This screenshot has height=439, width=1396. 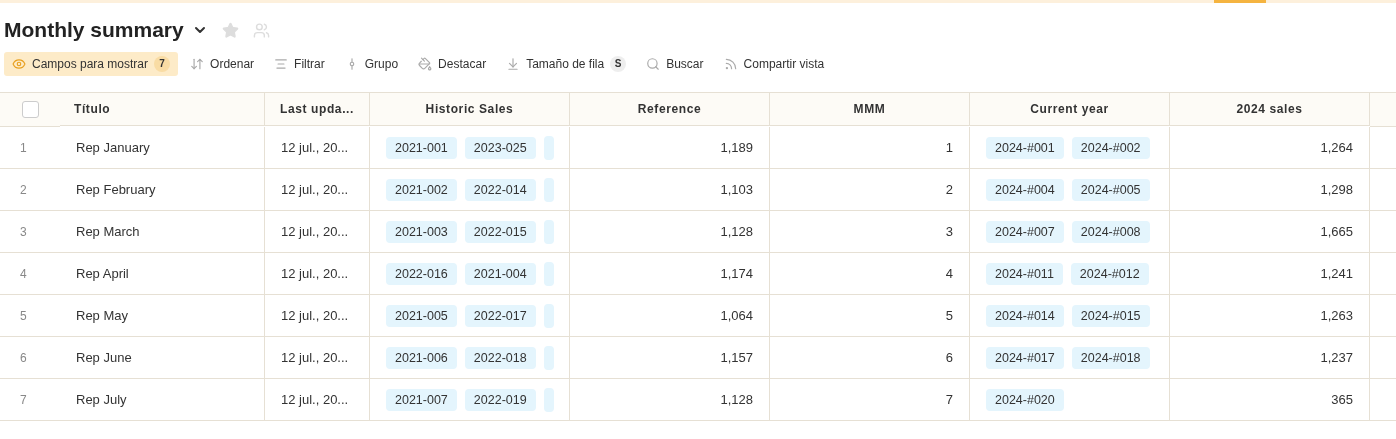 I want to click on tag-chip: 2021-007, so click(x=421, y=399).